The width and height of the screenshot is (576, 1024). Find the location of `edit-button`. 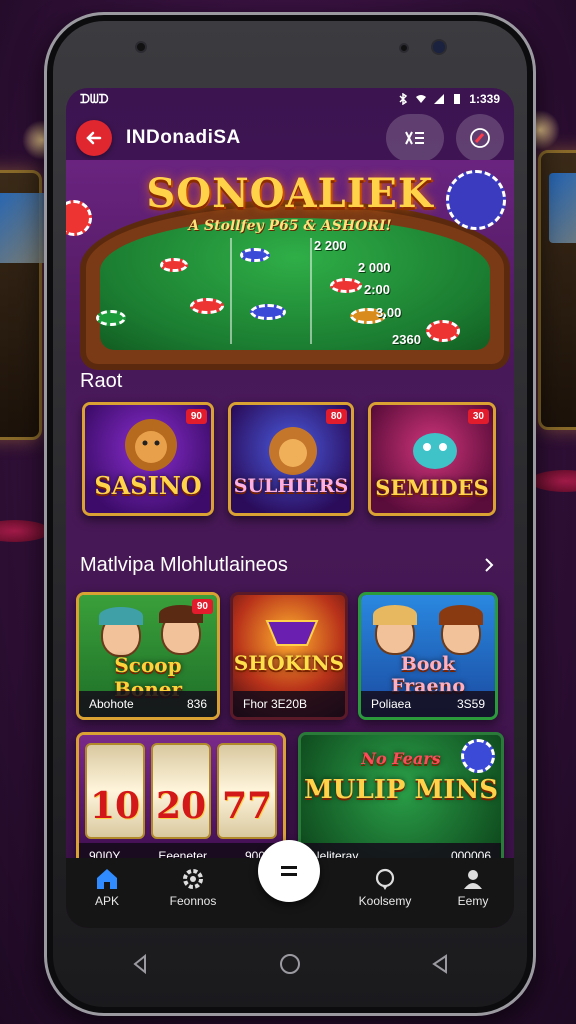

edit-button is located at coordinates (480, 138).